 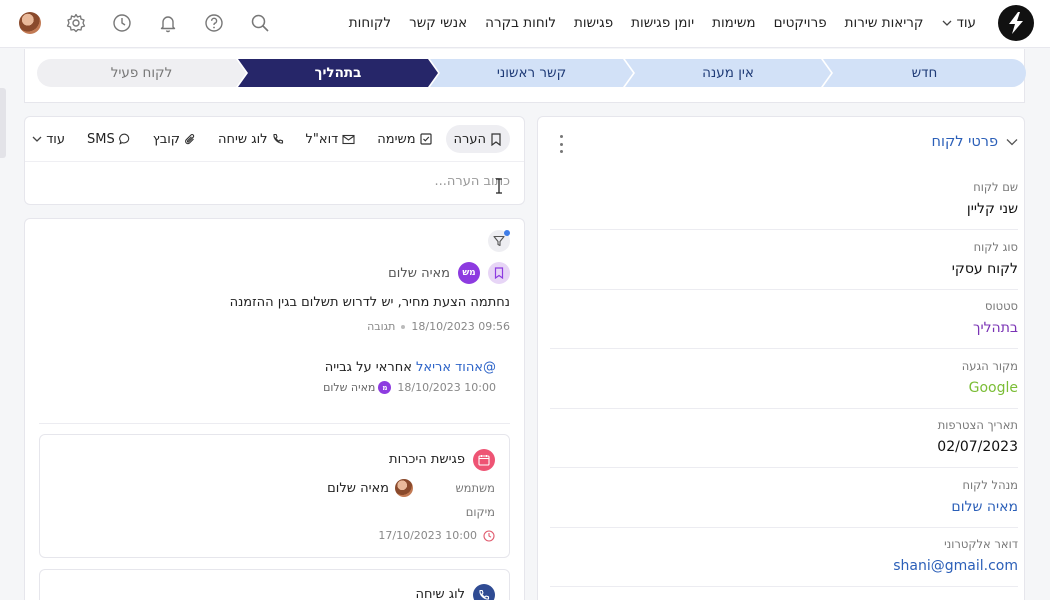 What do you see at coordinates (784, 438) in the screenshot?
I see `field-join-date: תאריך הצטרפות 02/07/2023` at bounding box center [784, 438].